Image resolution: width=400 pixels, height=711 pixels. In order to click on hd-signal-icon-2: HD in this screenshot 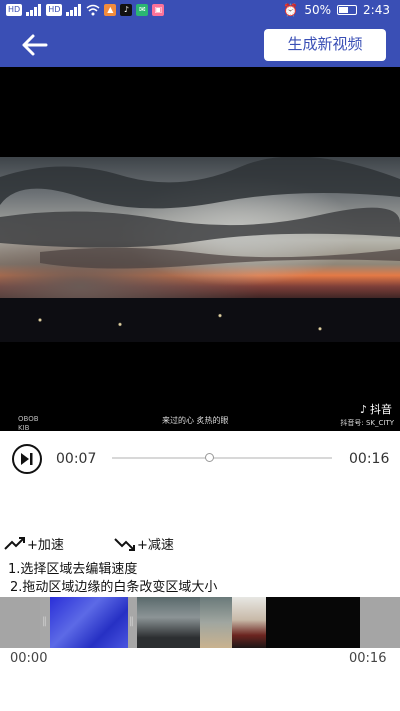, I will do `click(54, 10)`.